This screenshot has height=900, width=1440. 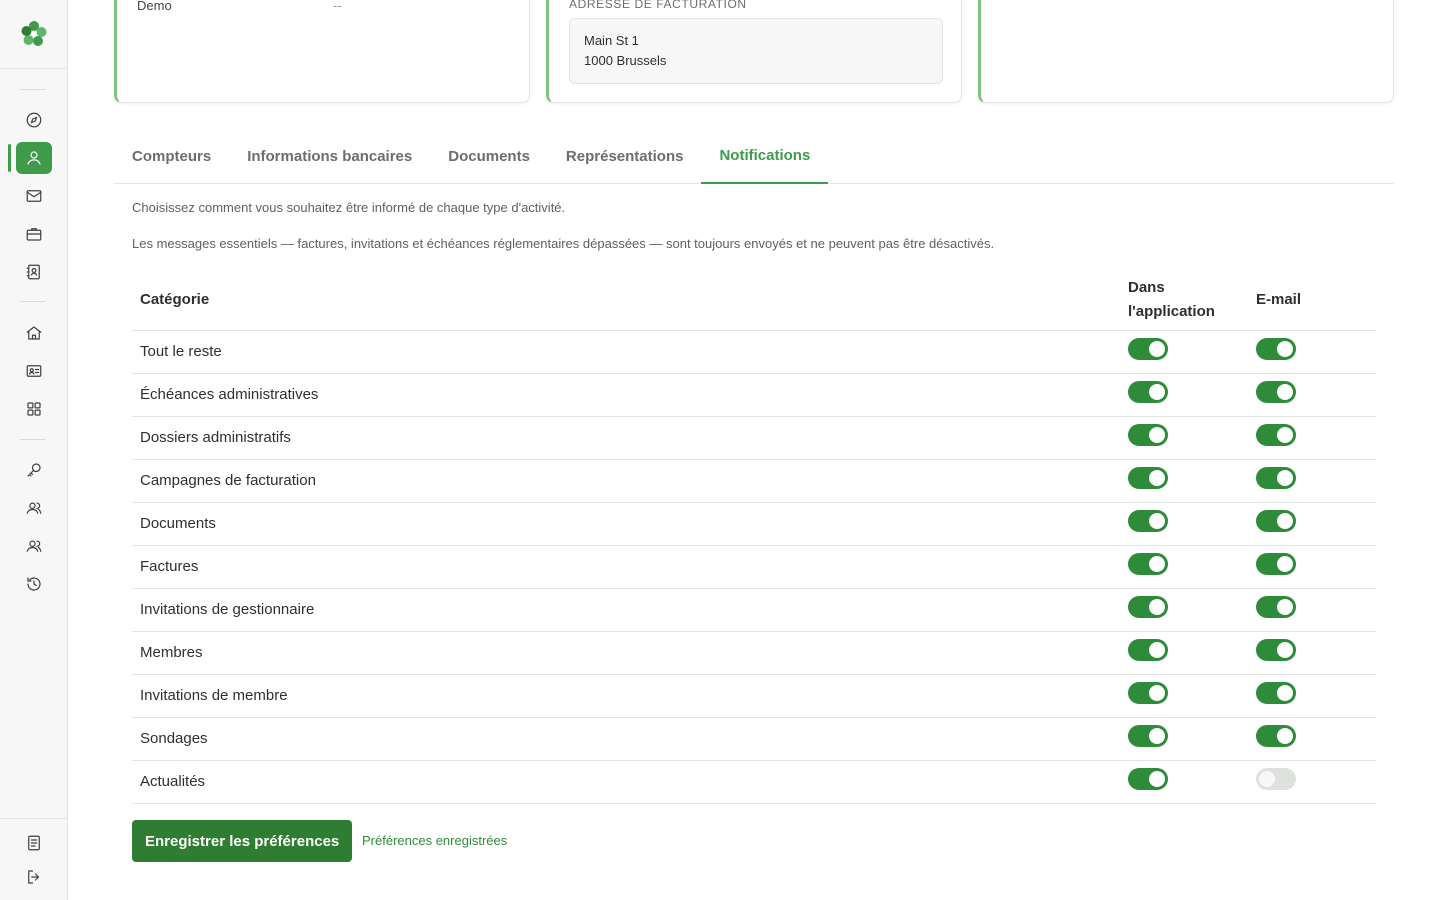 I want to click on category-label: Campagnes de facturation, so click(x=228, y=480).